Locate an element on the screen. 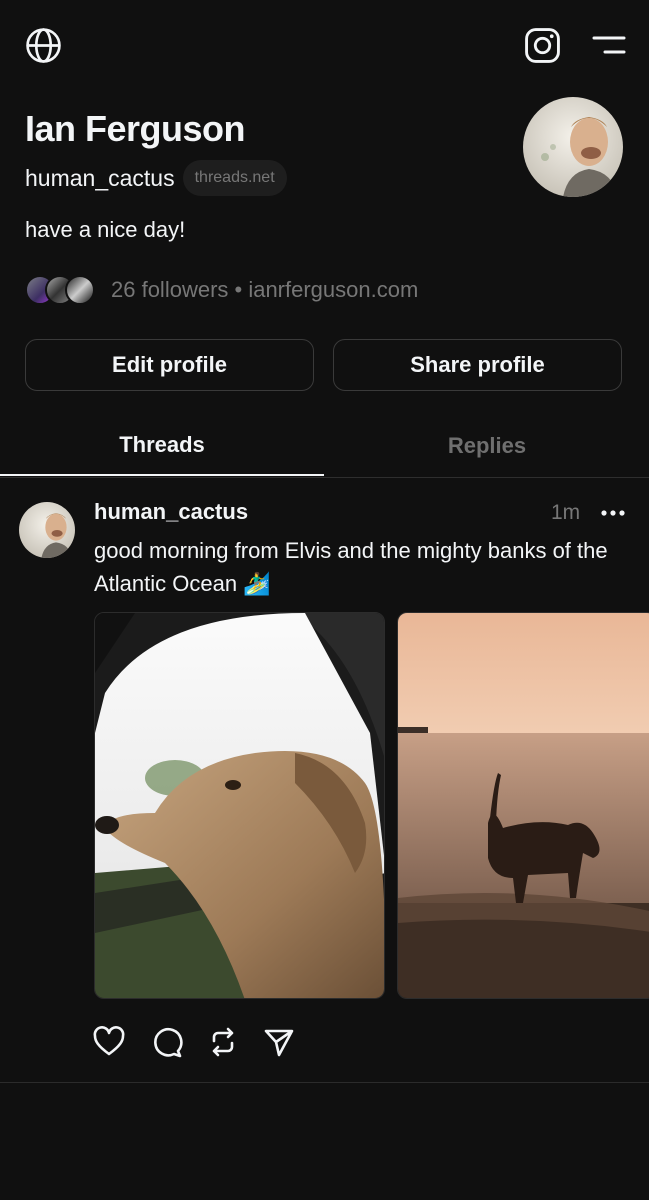  heart-icon is located at coordinates (109, 1042).